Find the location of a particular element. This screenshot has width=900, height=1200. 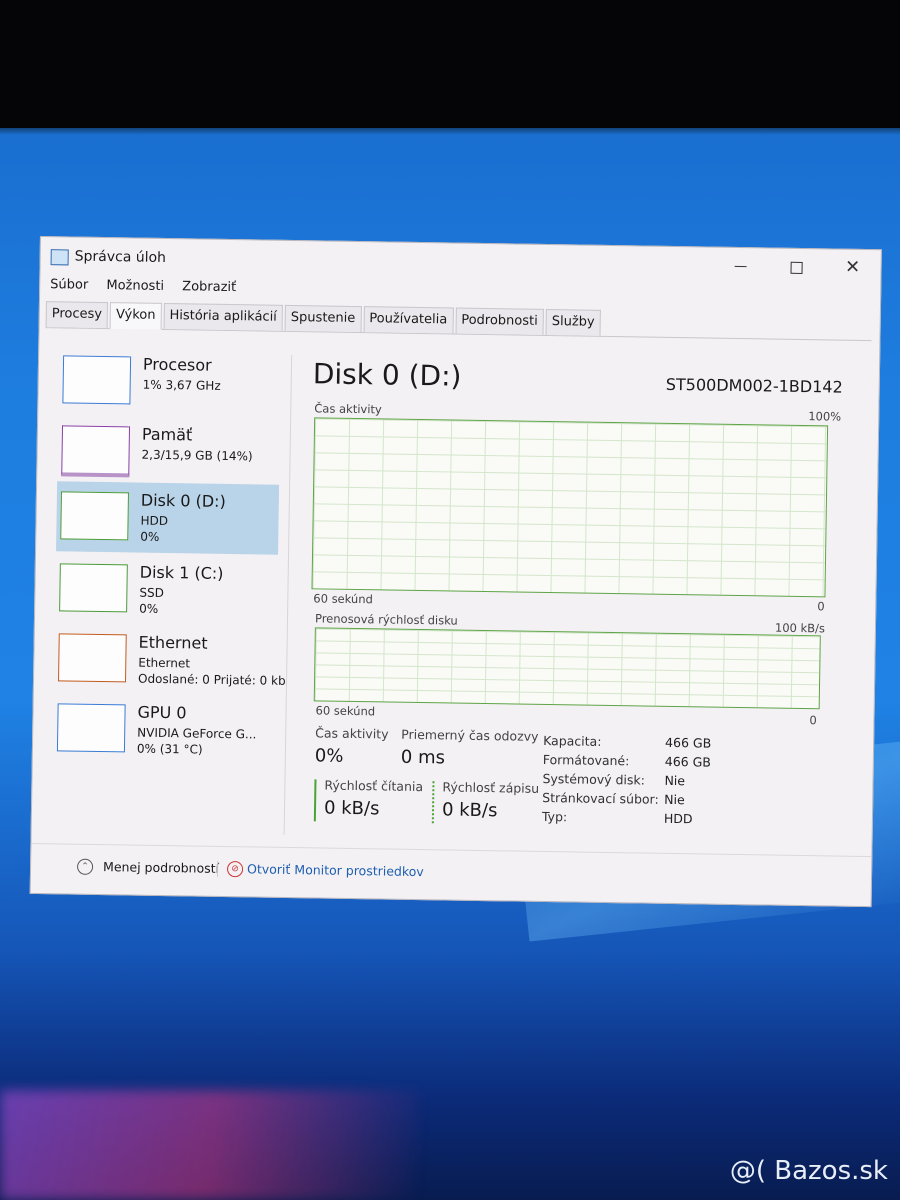

page-file-value: Nie is located at coordinates (674, 799).